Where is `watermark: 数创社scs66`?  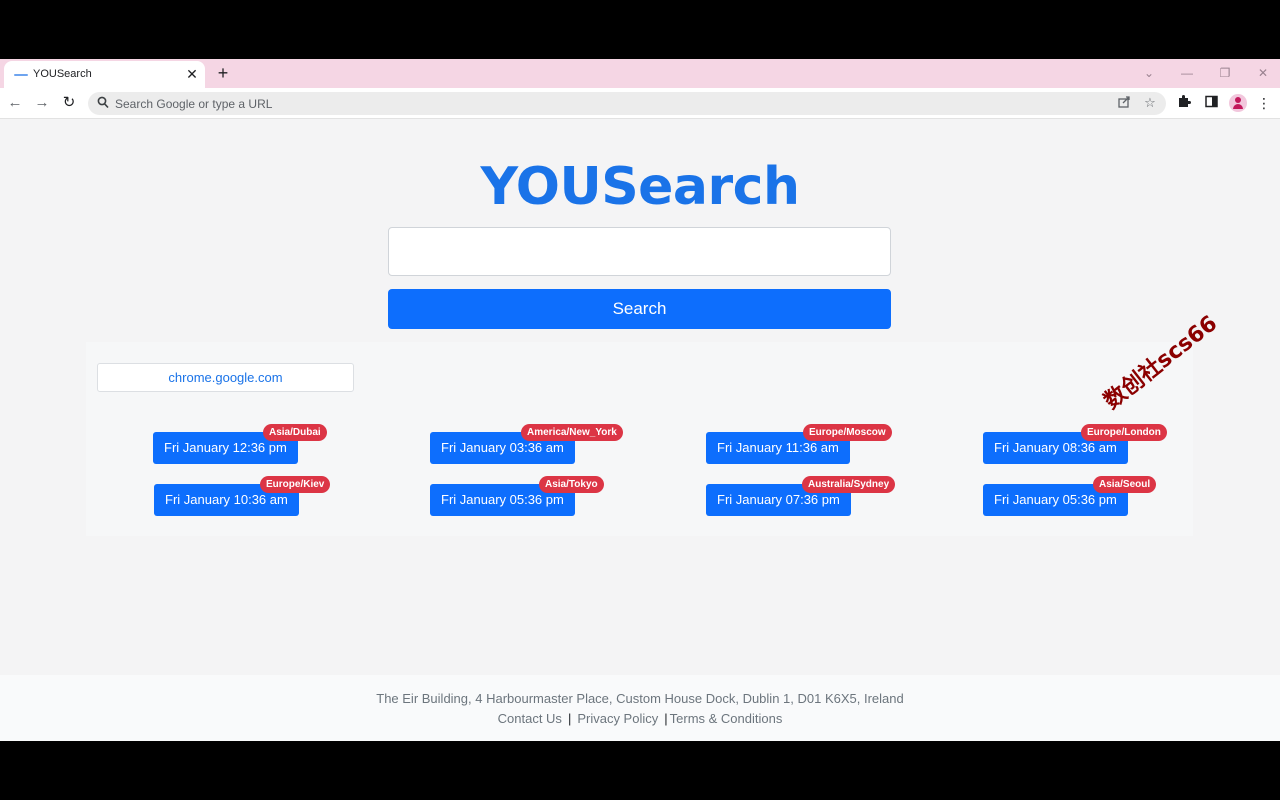 watermark: 数创社scs66 is located at coordinates (1161, 362).